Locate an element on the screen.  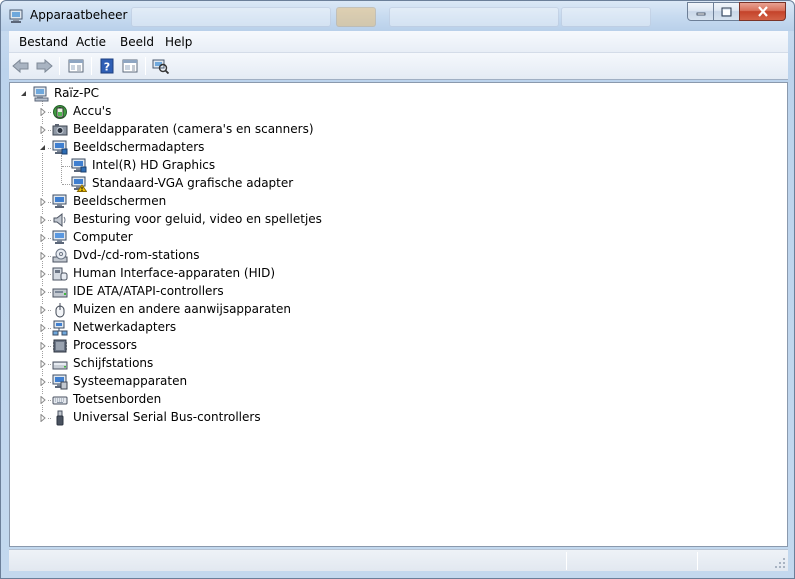
tree-item-label: Dvd-/cd-rom-stations is located at coordinates (136, 255).